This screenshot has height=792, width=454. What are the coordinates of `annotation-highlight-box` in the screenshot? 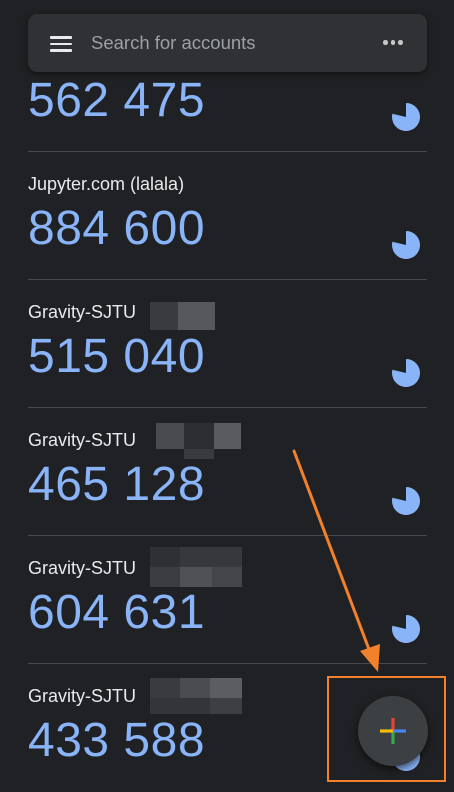 It's located at (386, 729).